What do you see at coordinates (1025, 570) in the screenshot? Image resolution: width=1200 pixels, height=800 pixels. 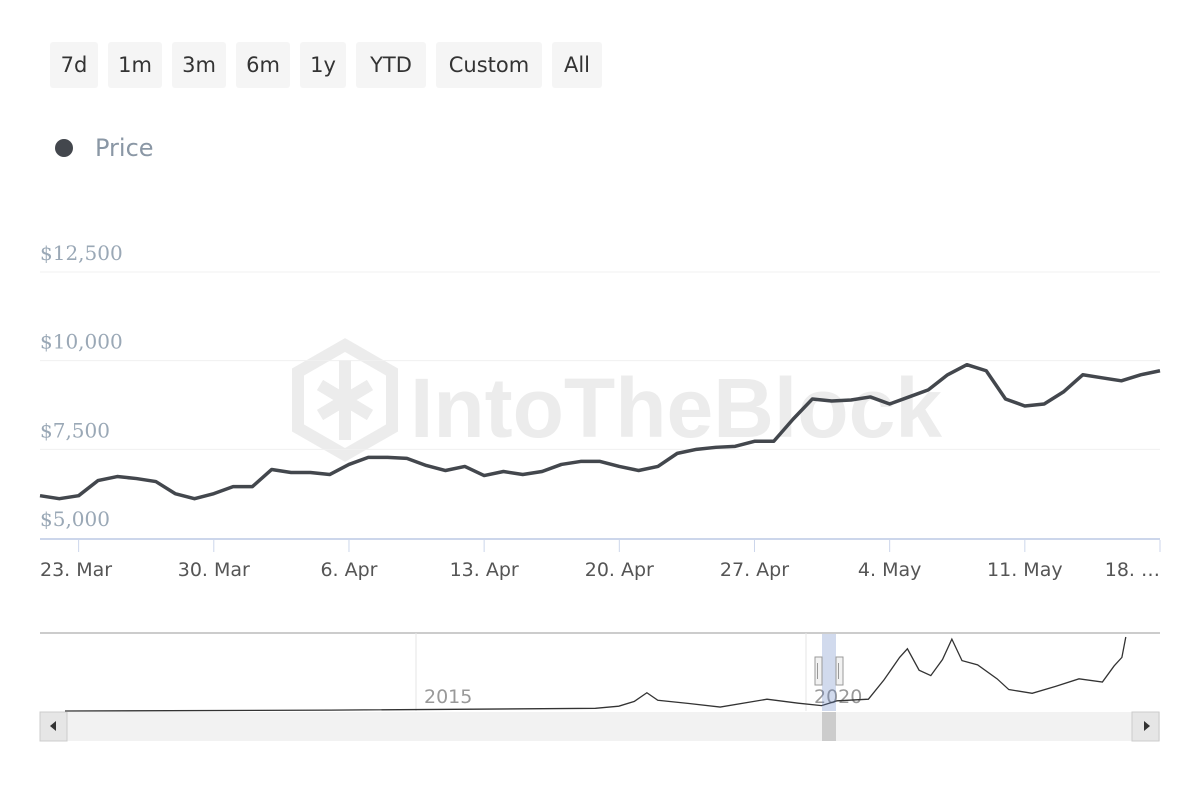 I see `x-tick-label: 11. May` at bounding box center [1025, 570].